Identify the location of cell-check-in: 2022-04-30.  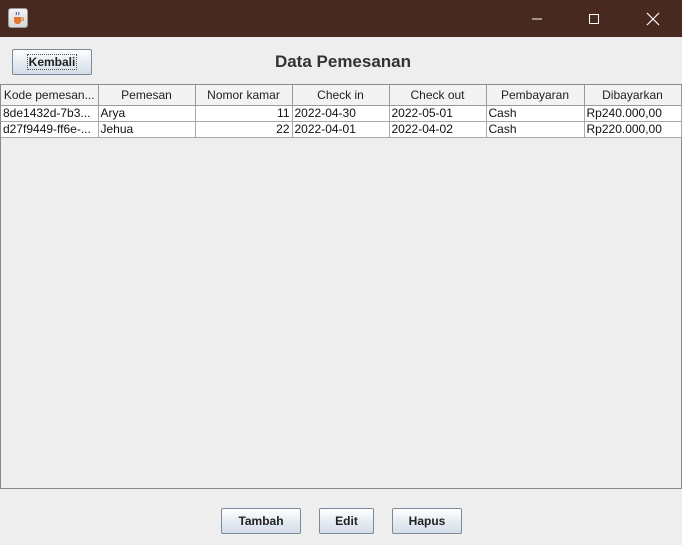
(341, 113).